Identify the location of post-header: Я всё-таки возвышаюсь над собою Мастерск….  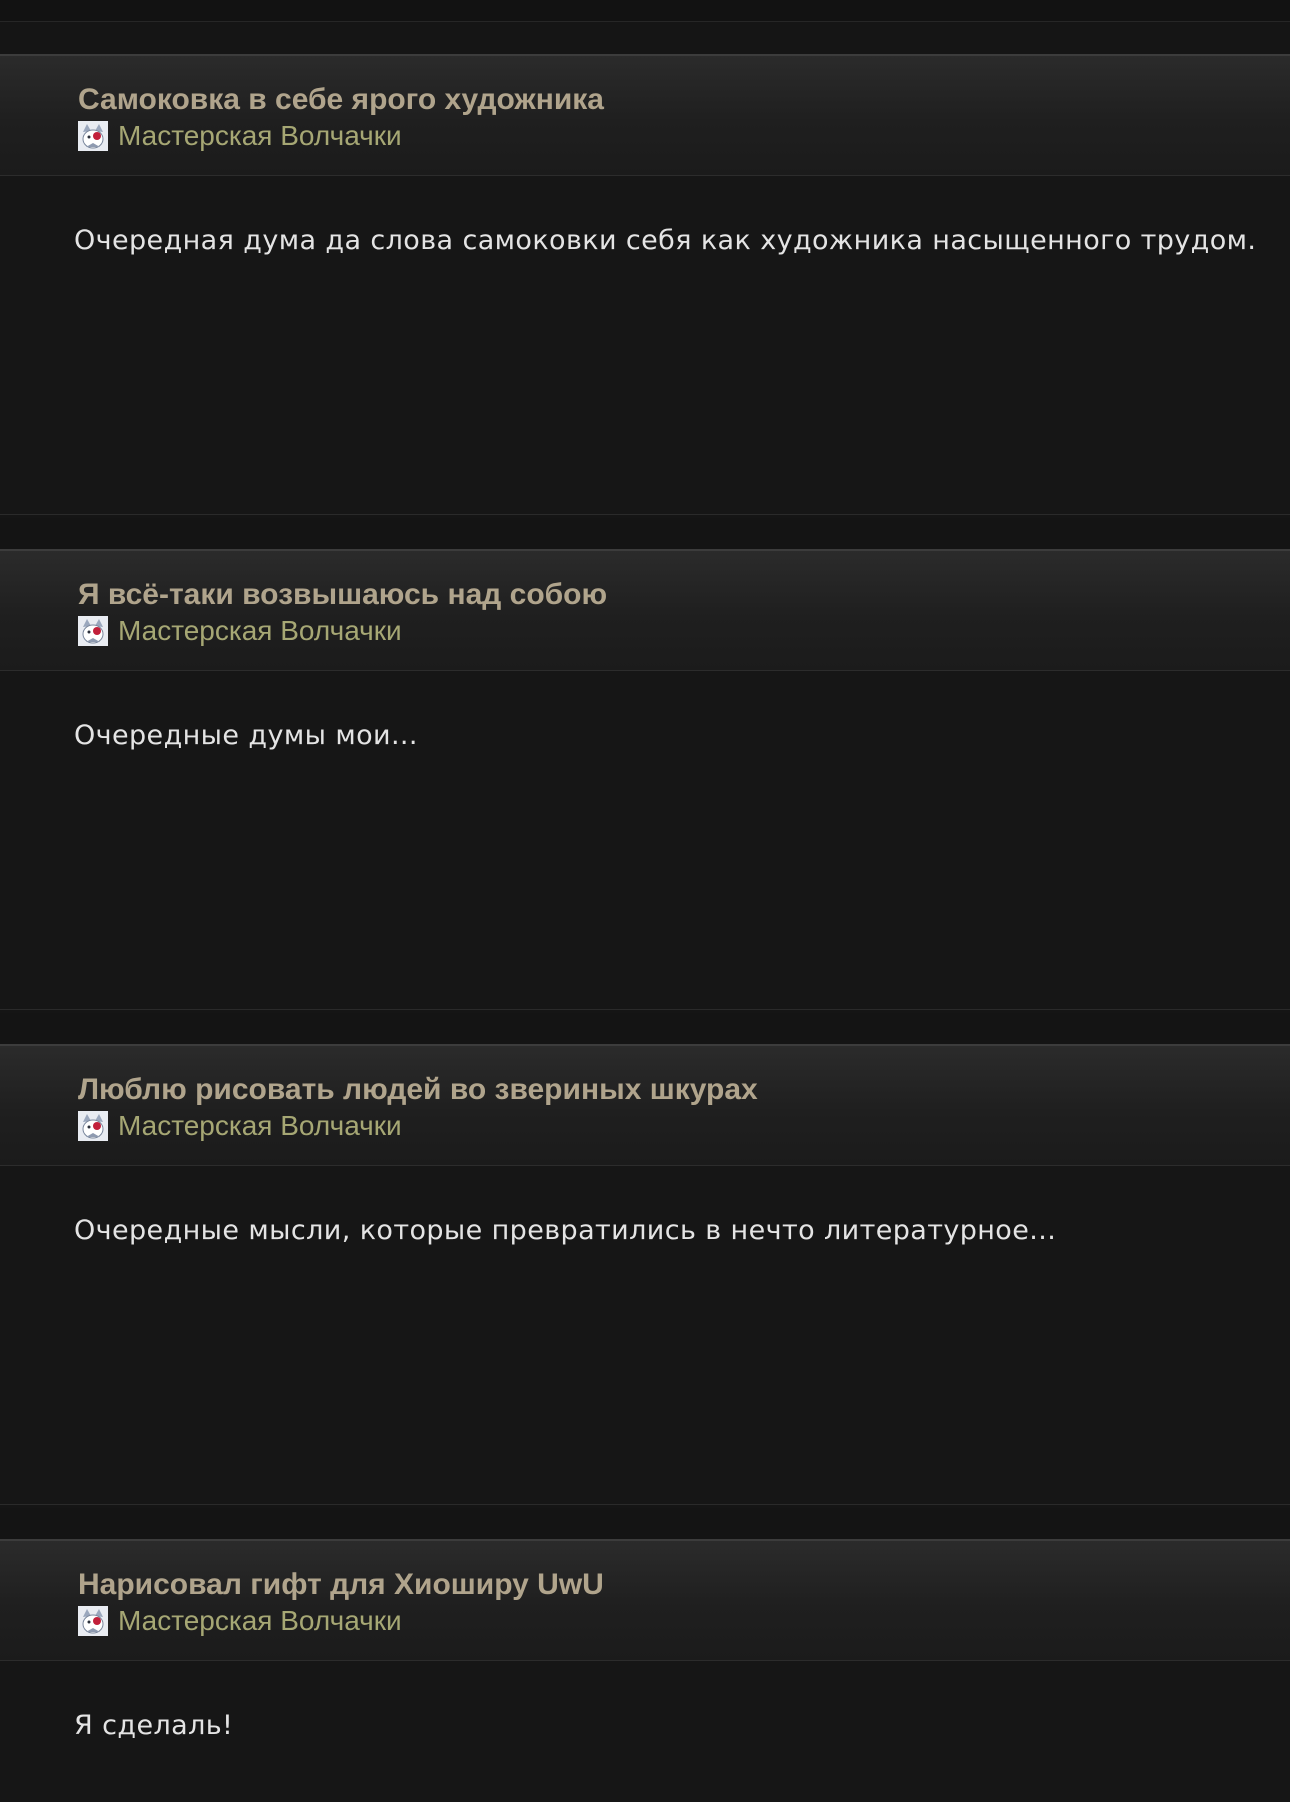
(645, 610).